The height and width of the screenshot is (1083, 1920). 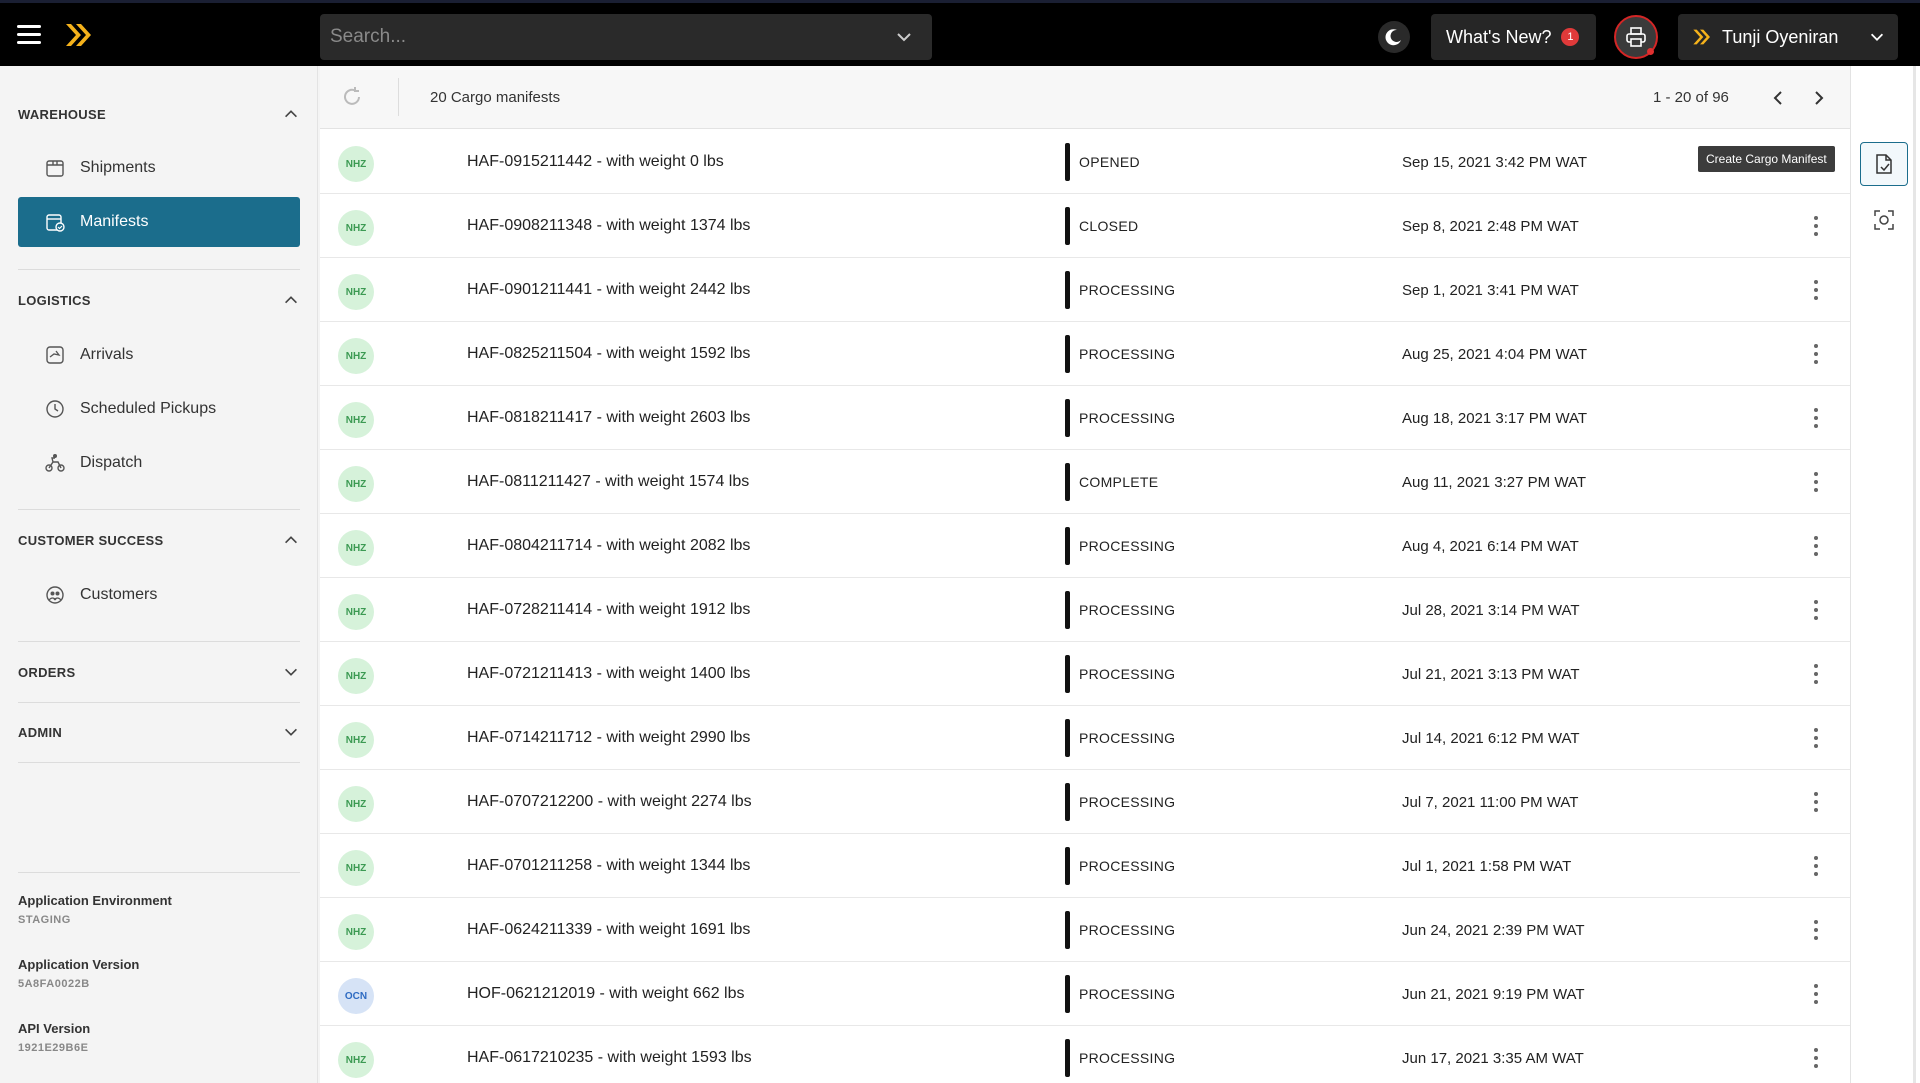 What do you see at coordinates (612, 37) in the screenshot?
I see `search-input` at bounding box center [612, 37].